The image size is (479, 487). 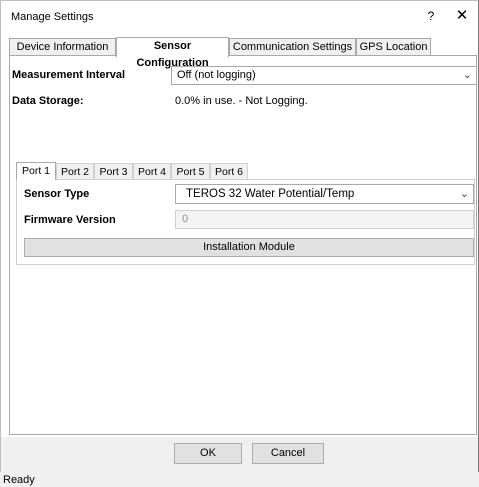 What do you see at coordinates (324, 219) in the screenshot?
I see `firmware-version-field: 0` at bounding box center [324, 219].